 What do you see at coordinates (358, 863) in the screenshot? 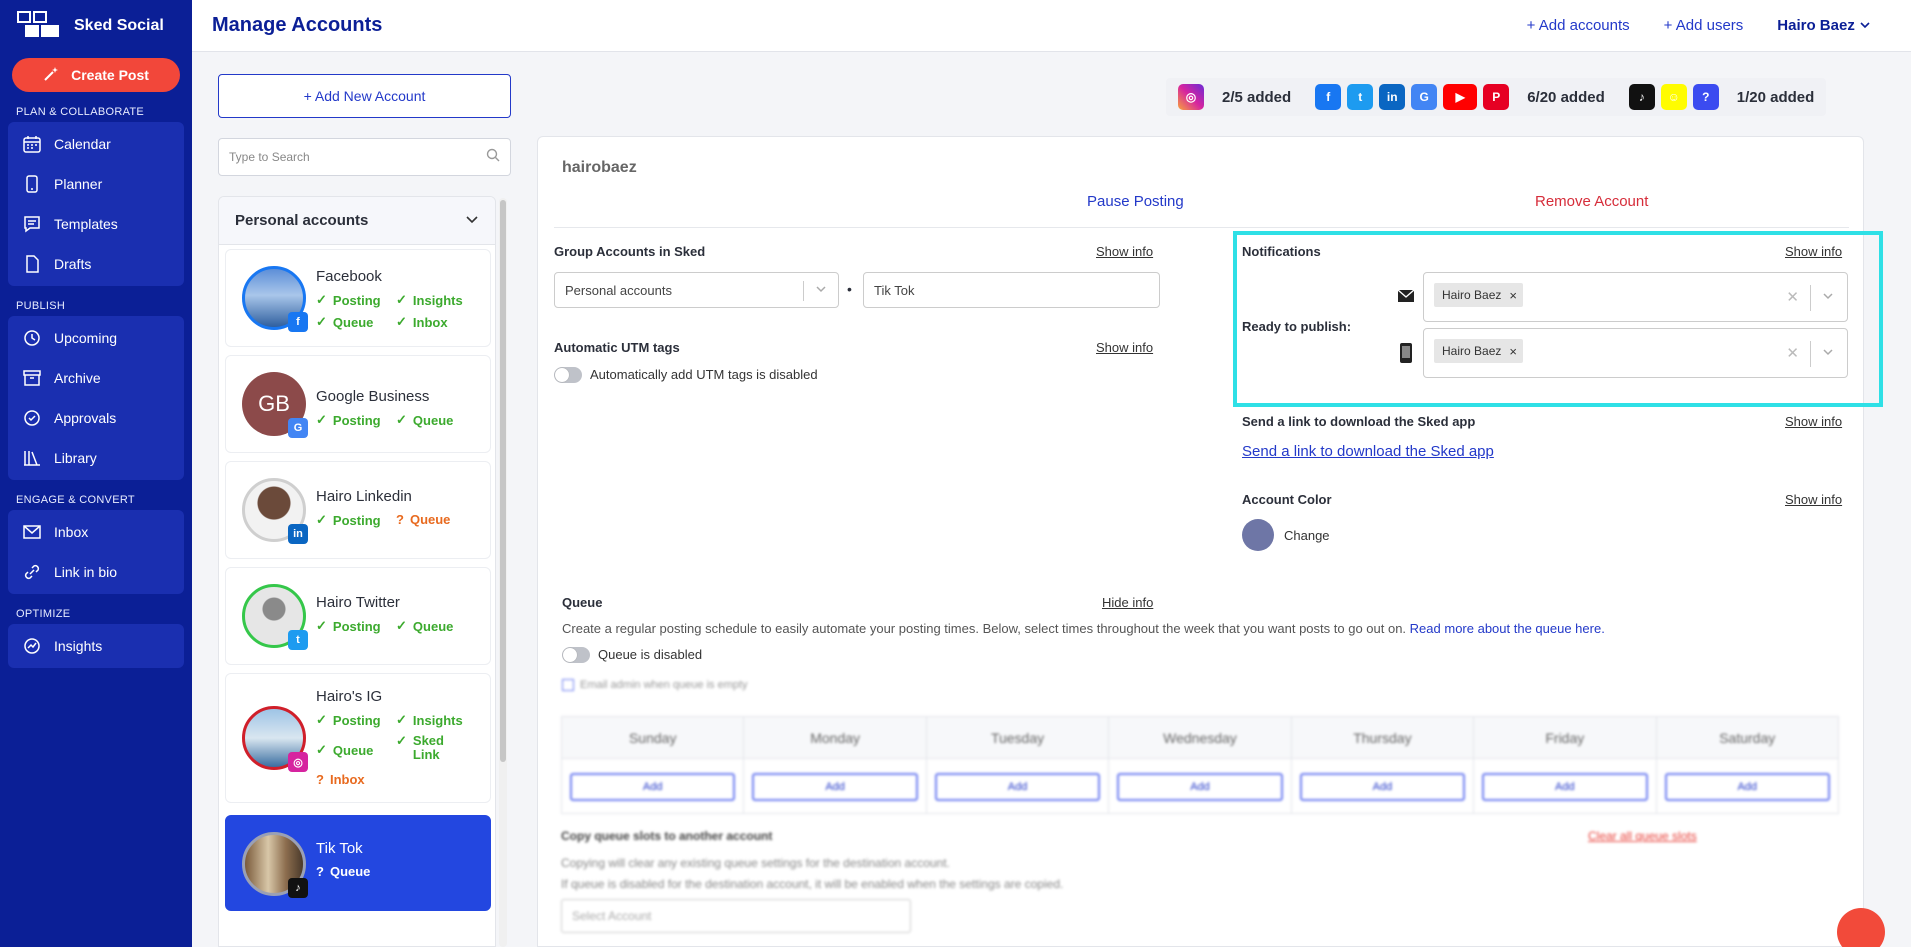
I see `account-card-tiktok: ♪ Tik Tok ? Queue` at bounding box center [358, 863].